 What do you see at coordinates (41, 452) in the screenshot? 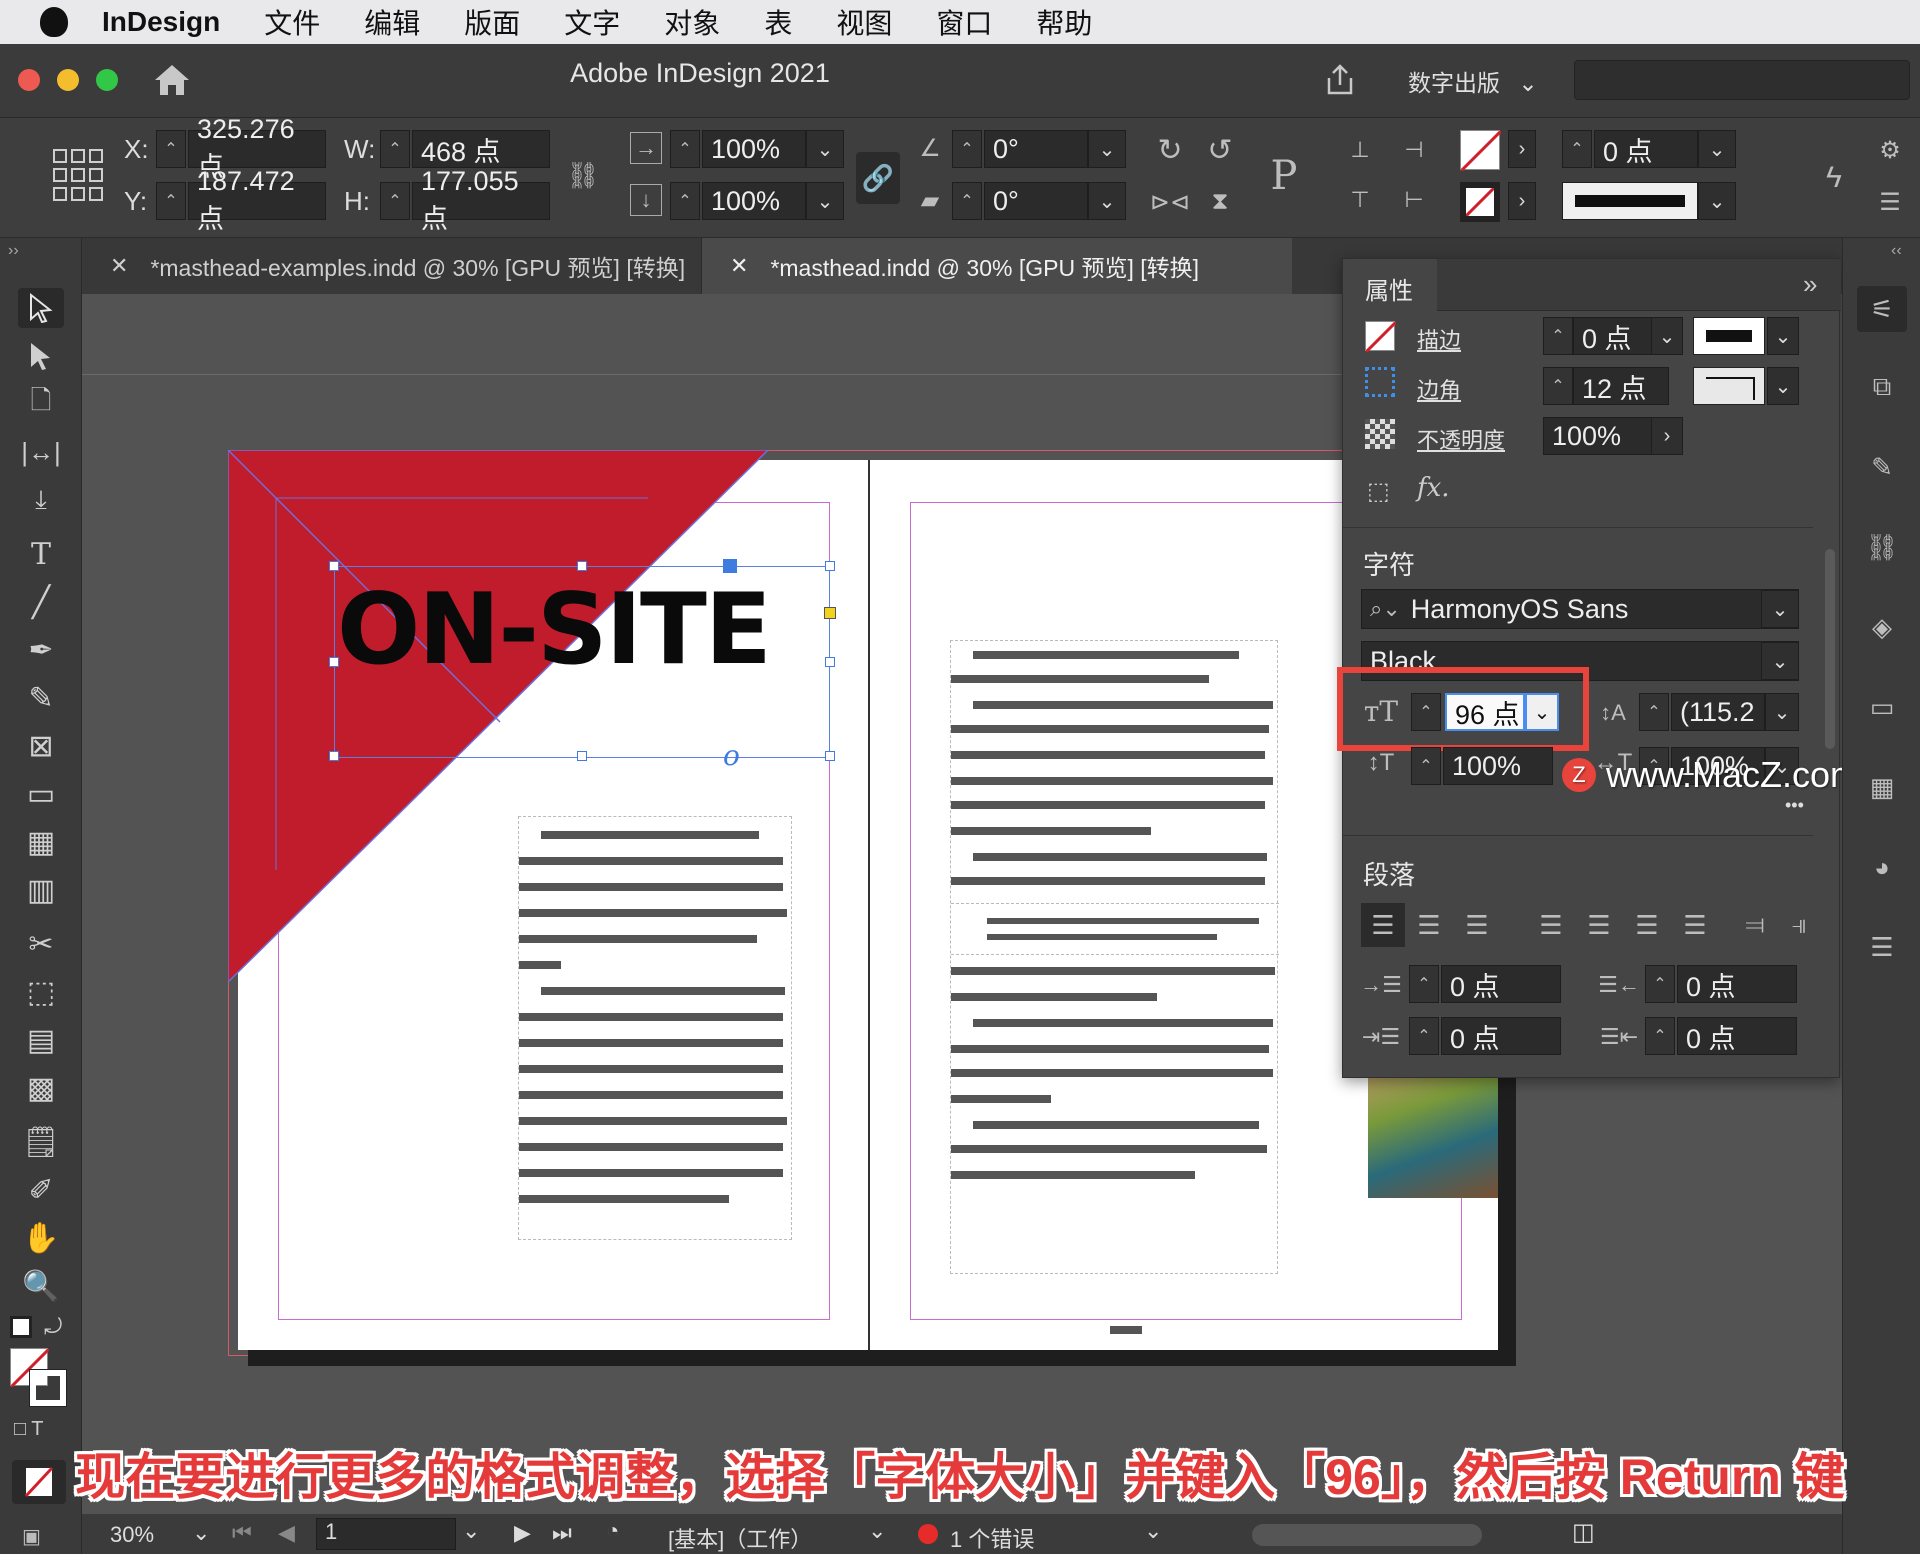
I see `gap-tool-icon: |↔|` at bounding box center [41, 452].